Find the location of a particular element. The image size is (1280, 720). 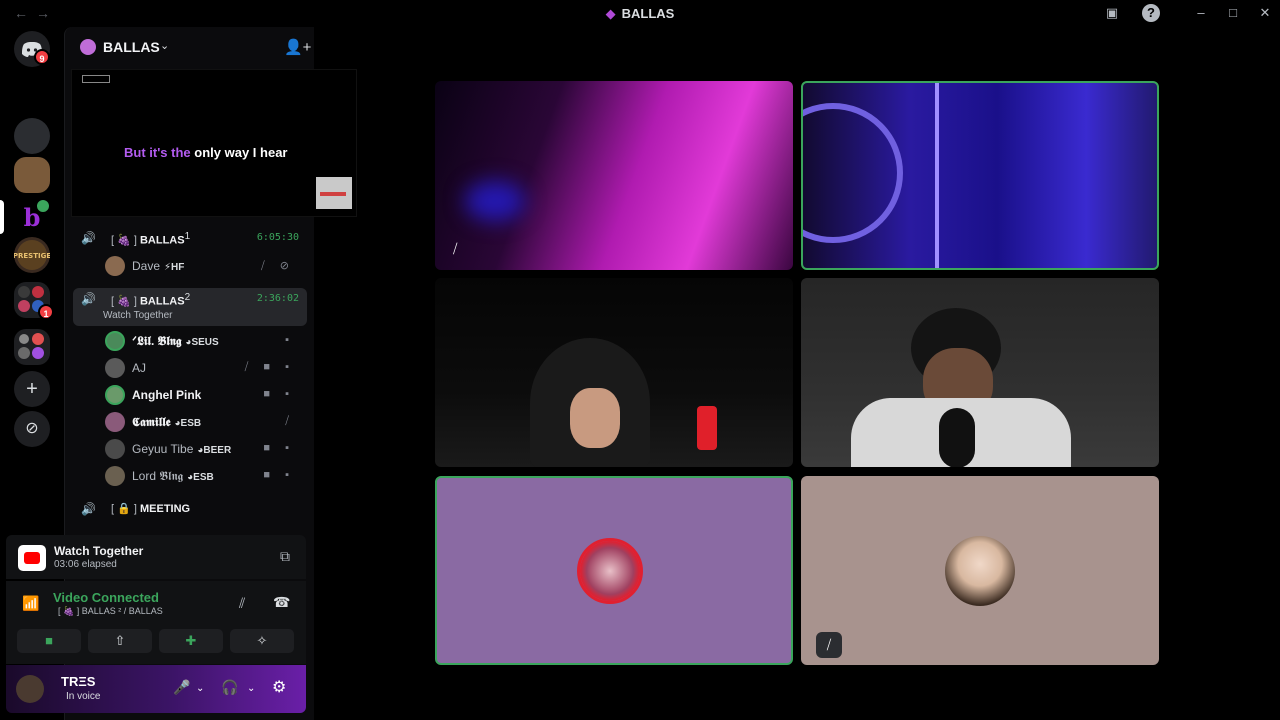

channel-label: [ 🍇 ] BALLAS1 is located at coordinates (150, 239).